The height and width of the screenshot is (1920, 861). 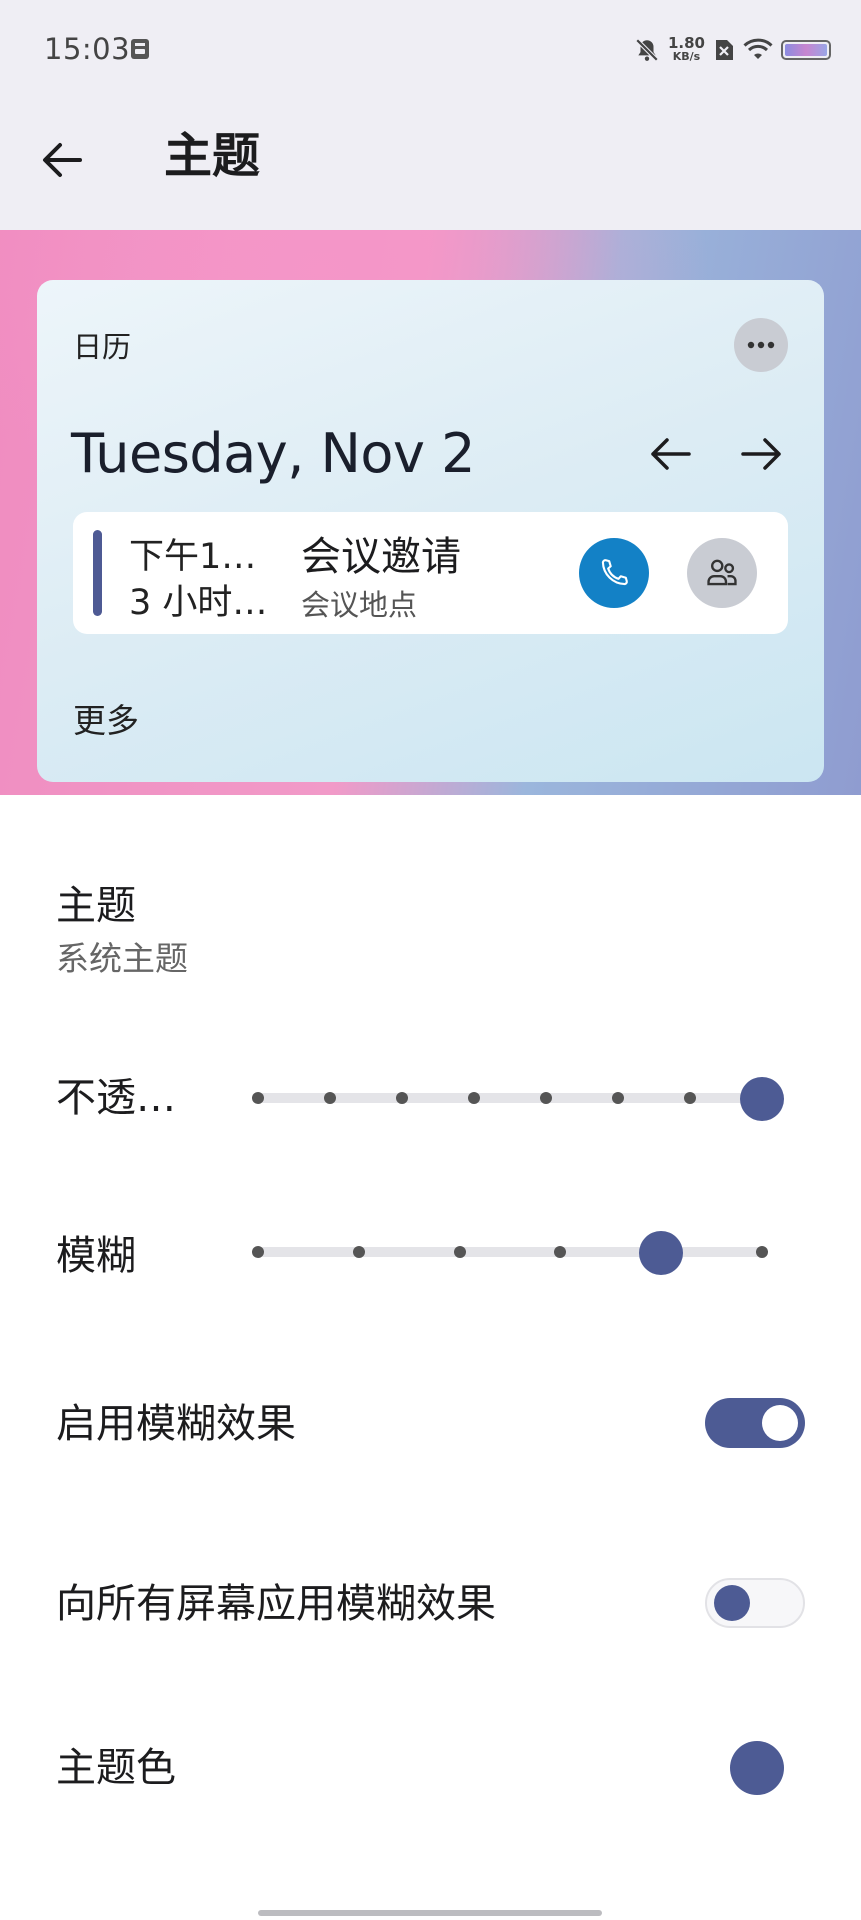 What do you see at coordinates (62, 160) in the screenshot?
I see `back-arrow-icon` at bounding box center [62, 160].